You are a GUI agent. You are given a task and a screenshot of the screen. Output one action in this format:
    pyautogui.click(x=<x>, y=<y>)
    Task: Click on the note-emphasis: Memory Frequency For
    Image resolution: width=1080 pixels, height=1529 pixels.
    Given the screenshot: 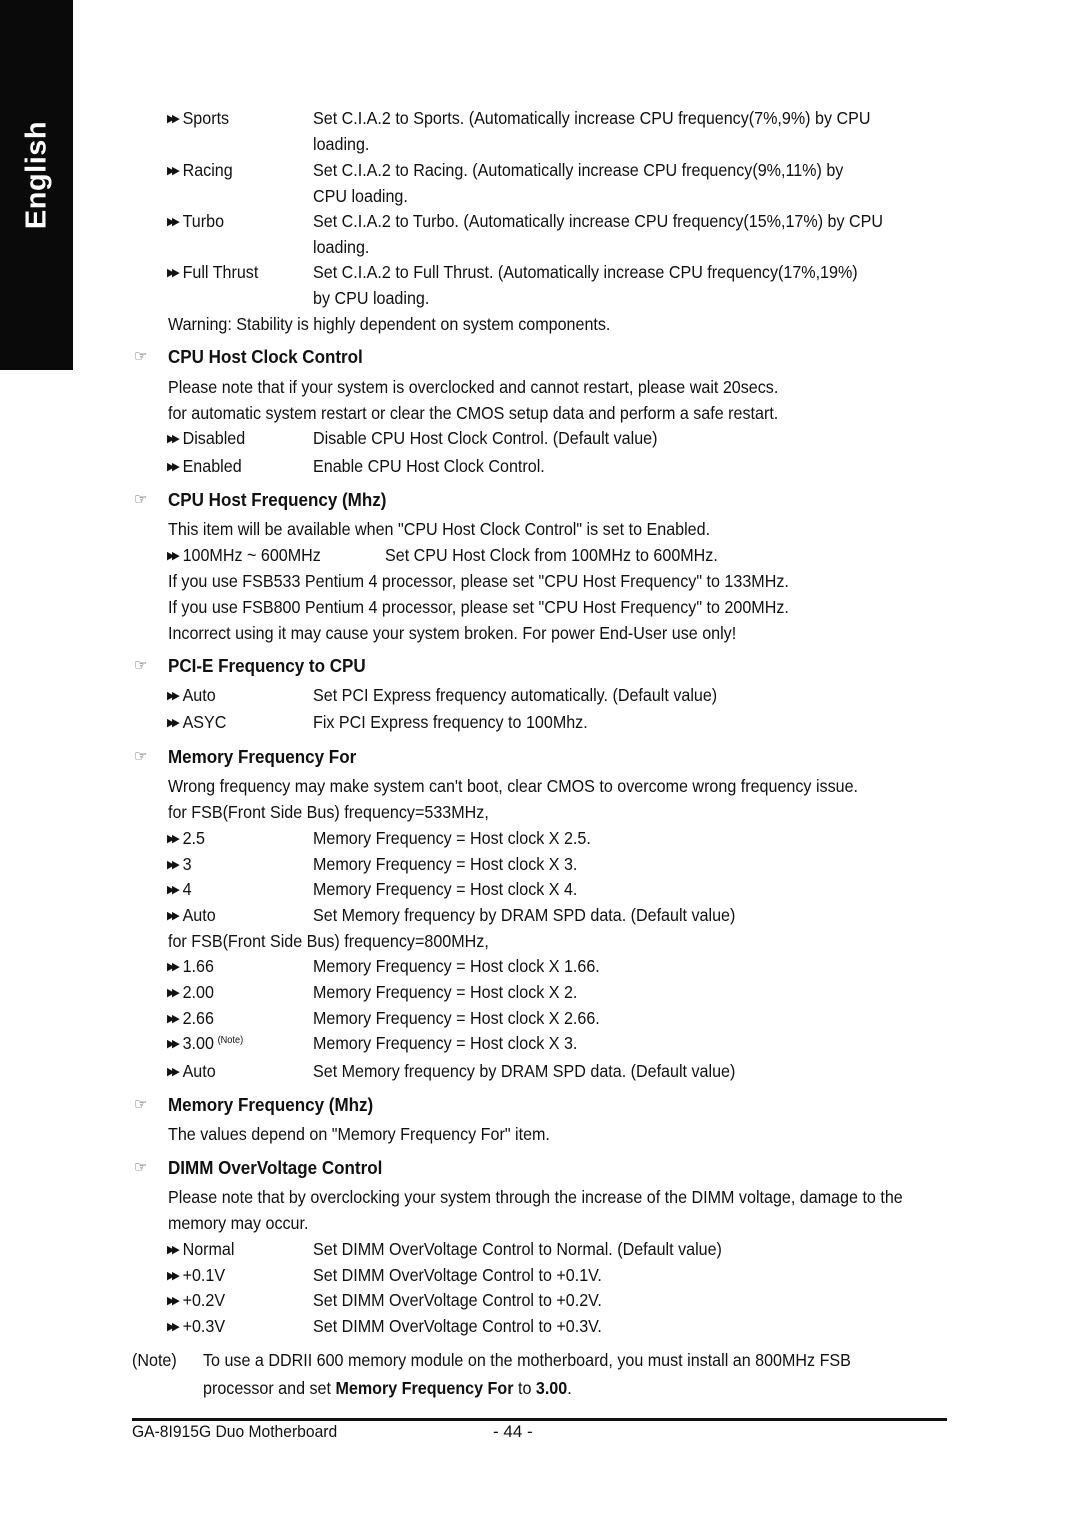 What is the action you would take?
    pyautogui.click(x=424, y=1388)
    